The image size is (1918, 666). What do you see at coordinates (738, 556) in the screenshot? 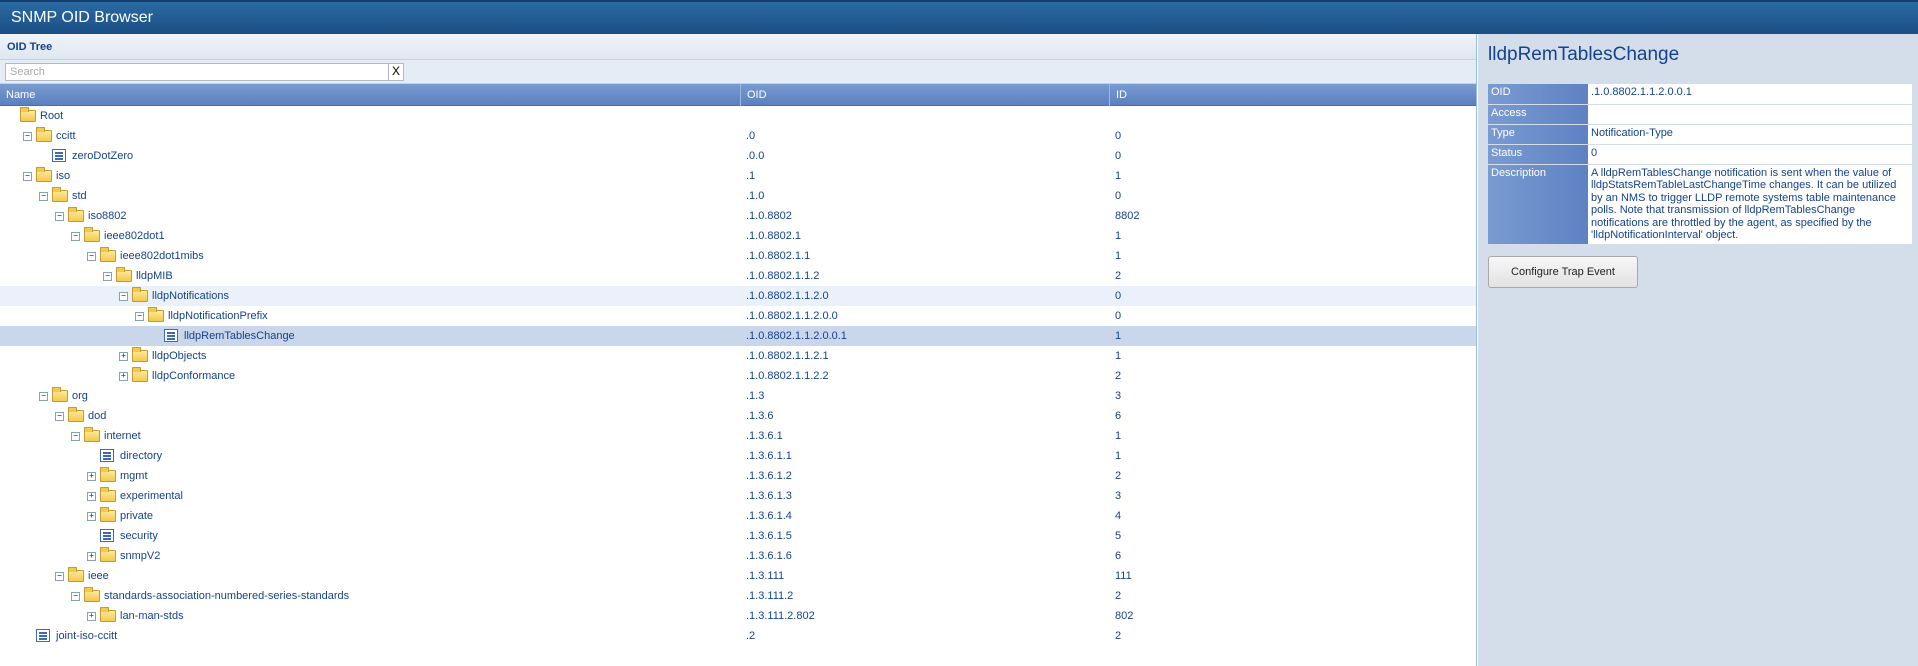
I see `tree-row: + snmpV2 .1.3.6.1.6 6` at bounding box center [738, 556].